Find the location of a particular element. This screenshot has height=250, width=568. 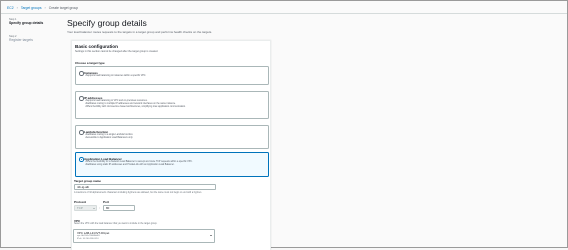

breadcrumb-target-groups: Target groups is located at coordinates (31, 8).